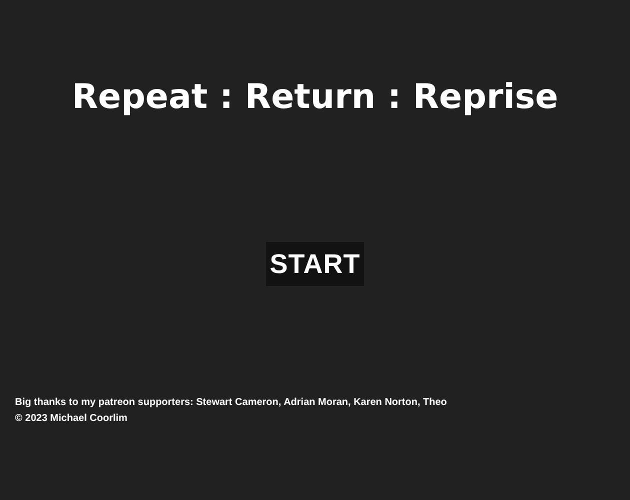  What do you see at coordinates (231, 403) in the screenshot?
I see `credit-text: Big thanks to my patreon supporters: Stewart Cameron, Adrian Moran, Karen Norton, Theo` at bounding box center [231, 403].